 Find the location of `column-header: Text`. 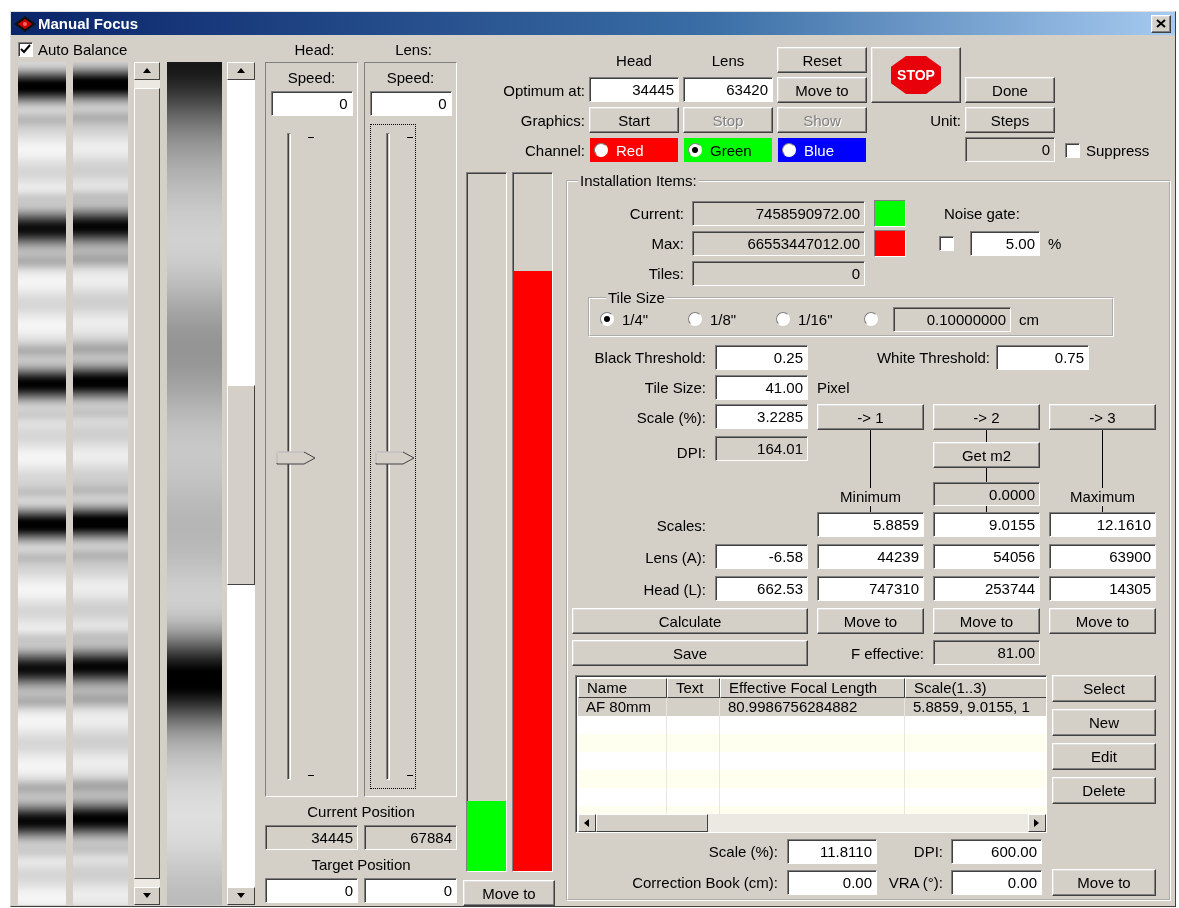

column-header: Text is located at coordinates (693, 688).